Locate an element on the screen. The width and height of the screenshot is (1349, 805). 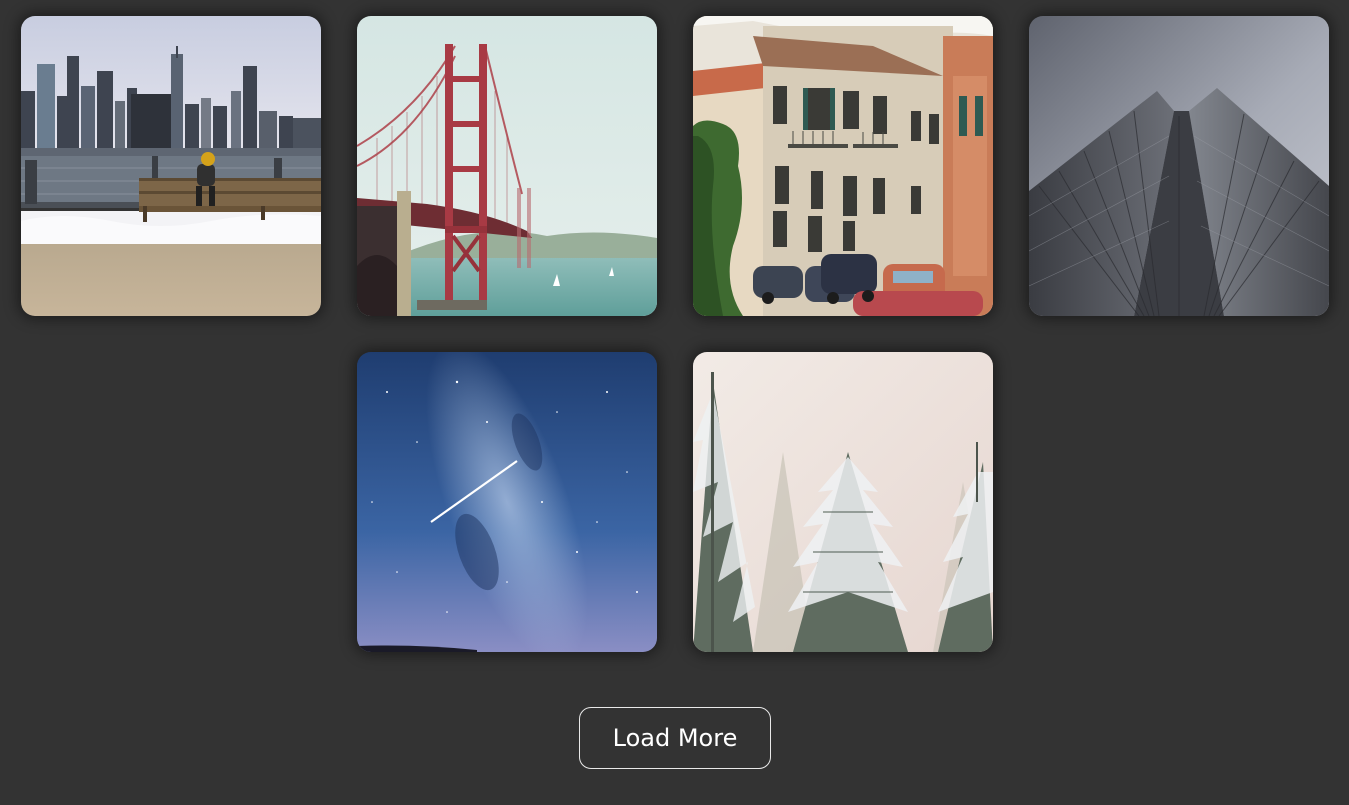
gallery-photo-old-town-street is located at coordinates (843, 166).